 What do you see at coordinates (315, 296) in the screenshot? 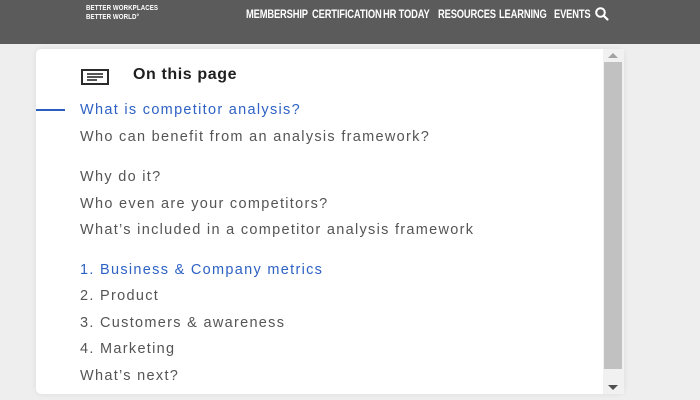
I see `toc-link-product: 2. Product` at bounding box center [315, 296].